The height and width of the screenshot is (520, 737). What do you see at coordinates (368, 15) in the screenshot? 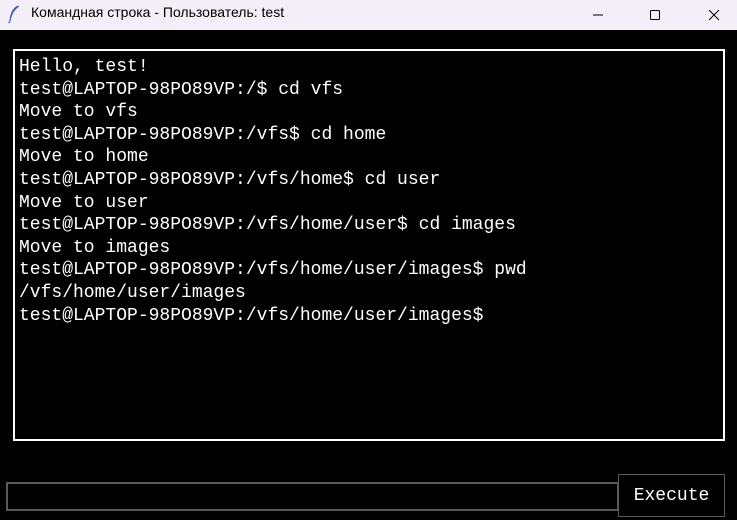
I see `title-bar: Командная строка - Пользователь: test` at bounding box center [368, 15].